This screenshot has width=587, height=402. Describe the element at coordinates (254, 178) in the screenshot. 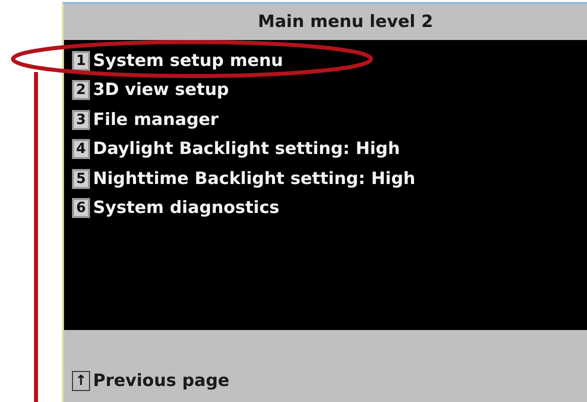

I see `menu-item: Nighttime Backlight setting: High` at that location.